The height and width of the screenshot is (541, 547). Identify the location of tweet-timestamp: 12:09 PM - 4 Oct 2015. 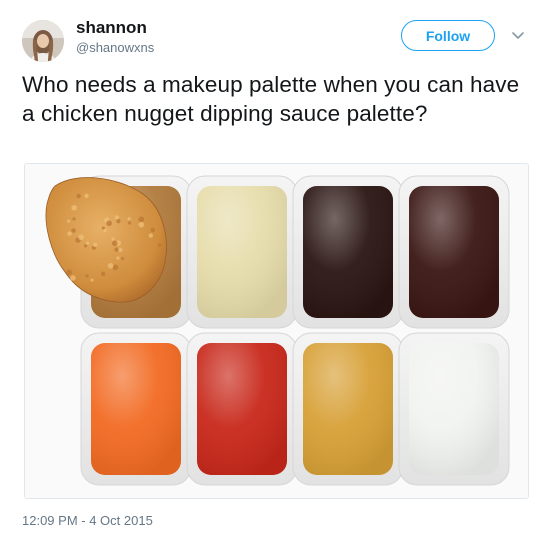
(87, 520).